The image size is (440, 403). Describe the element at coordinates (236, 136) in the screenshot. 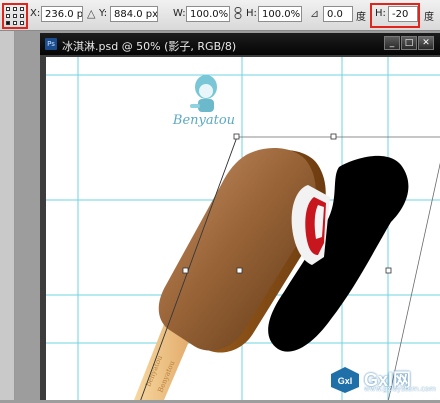

I see `handle-top-left` at that location.